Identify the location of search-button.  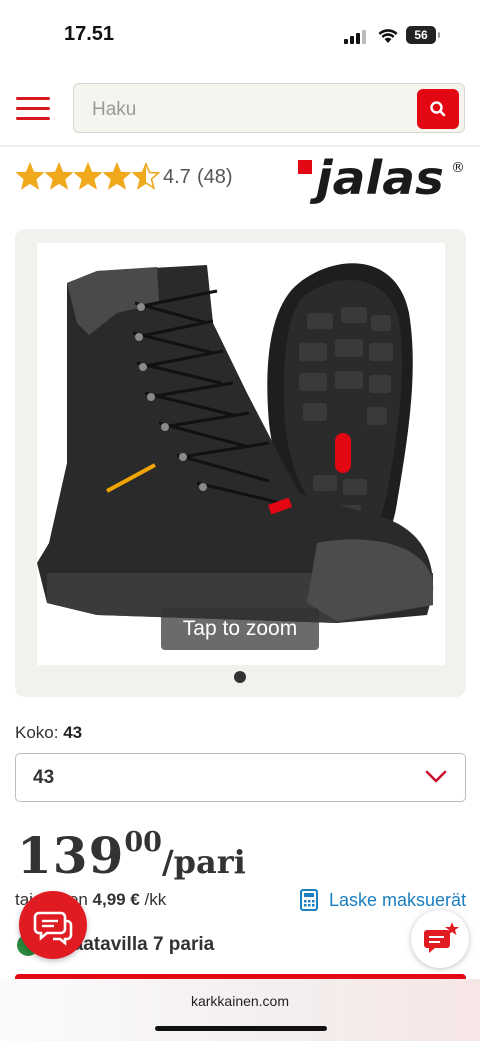
(438, 109).